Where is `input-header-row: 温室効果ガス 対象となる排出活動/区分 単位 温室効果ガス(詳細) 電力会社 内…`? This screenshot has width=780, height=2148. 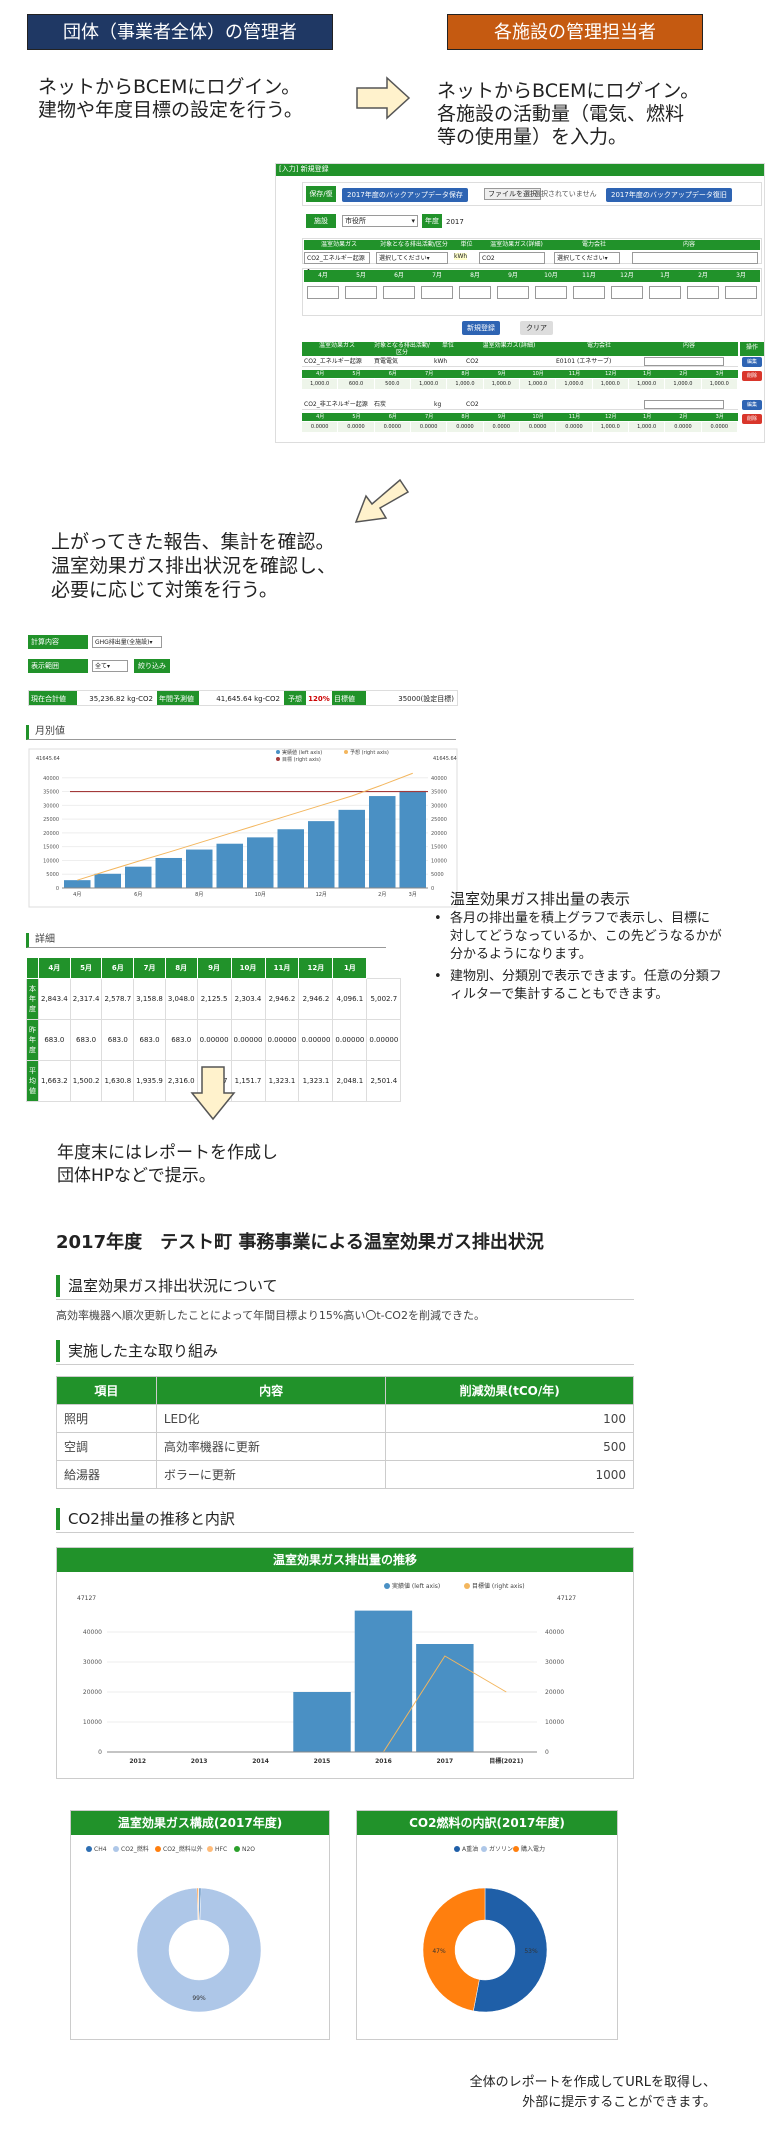 input-header-row: 温室効果ガス 対象となる排出活動/区分 単位 温室効果ガス(詳細) 電力会社 内… is located at coordinates (532, 245).